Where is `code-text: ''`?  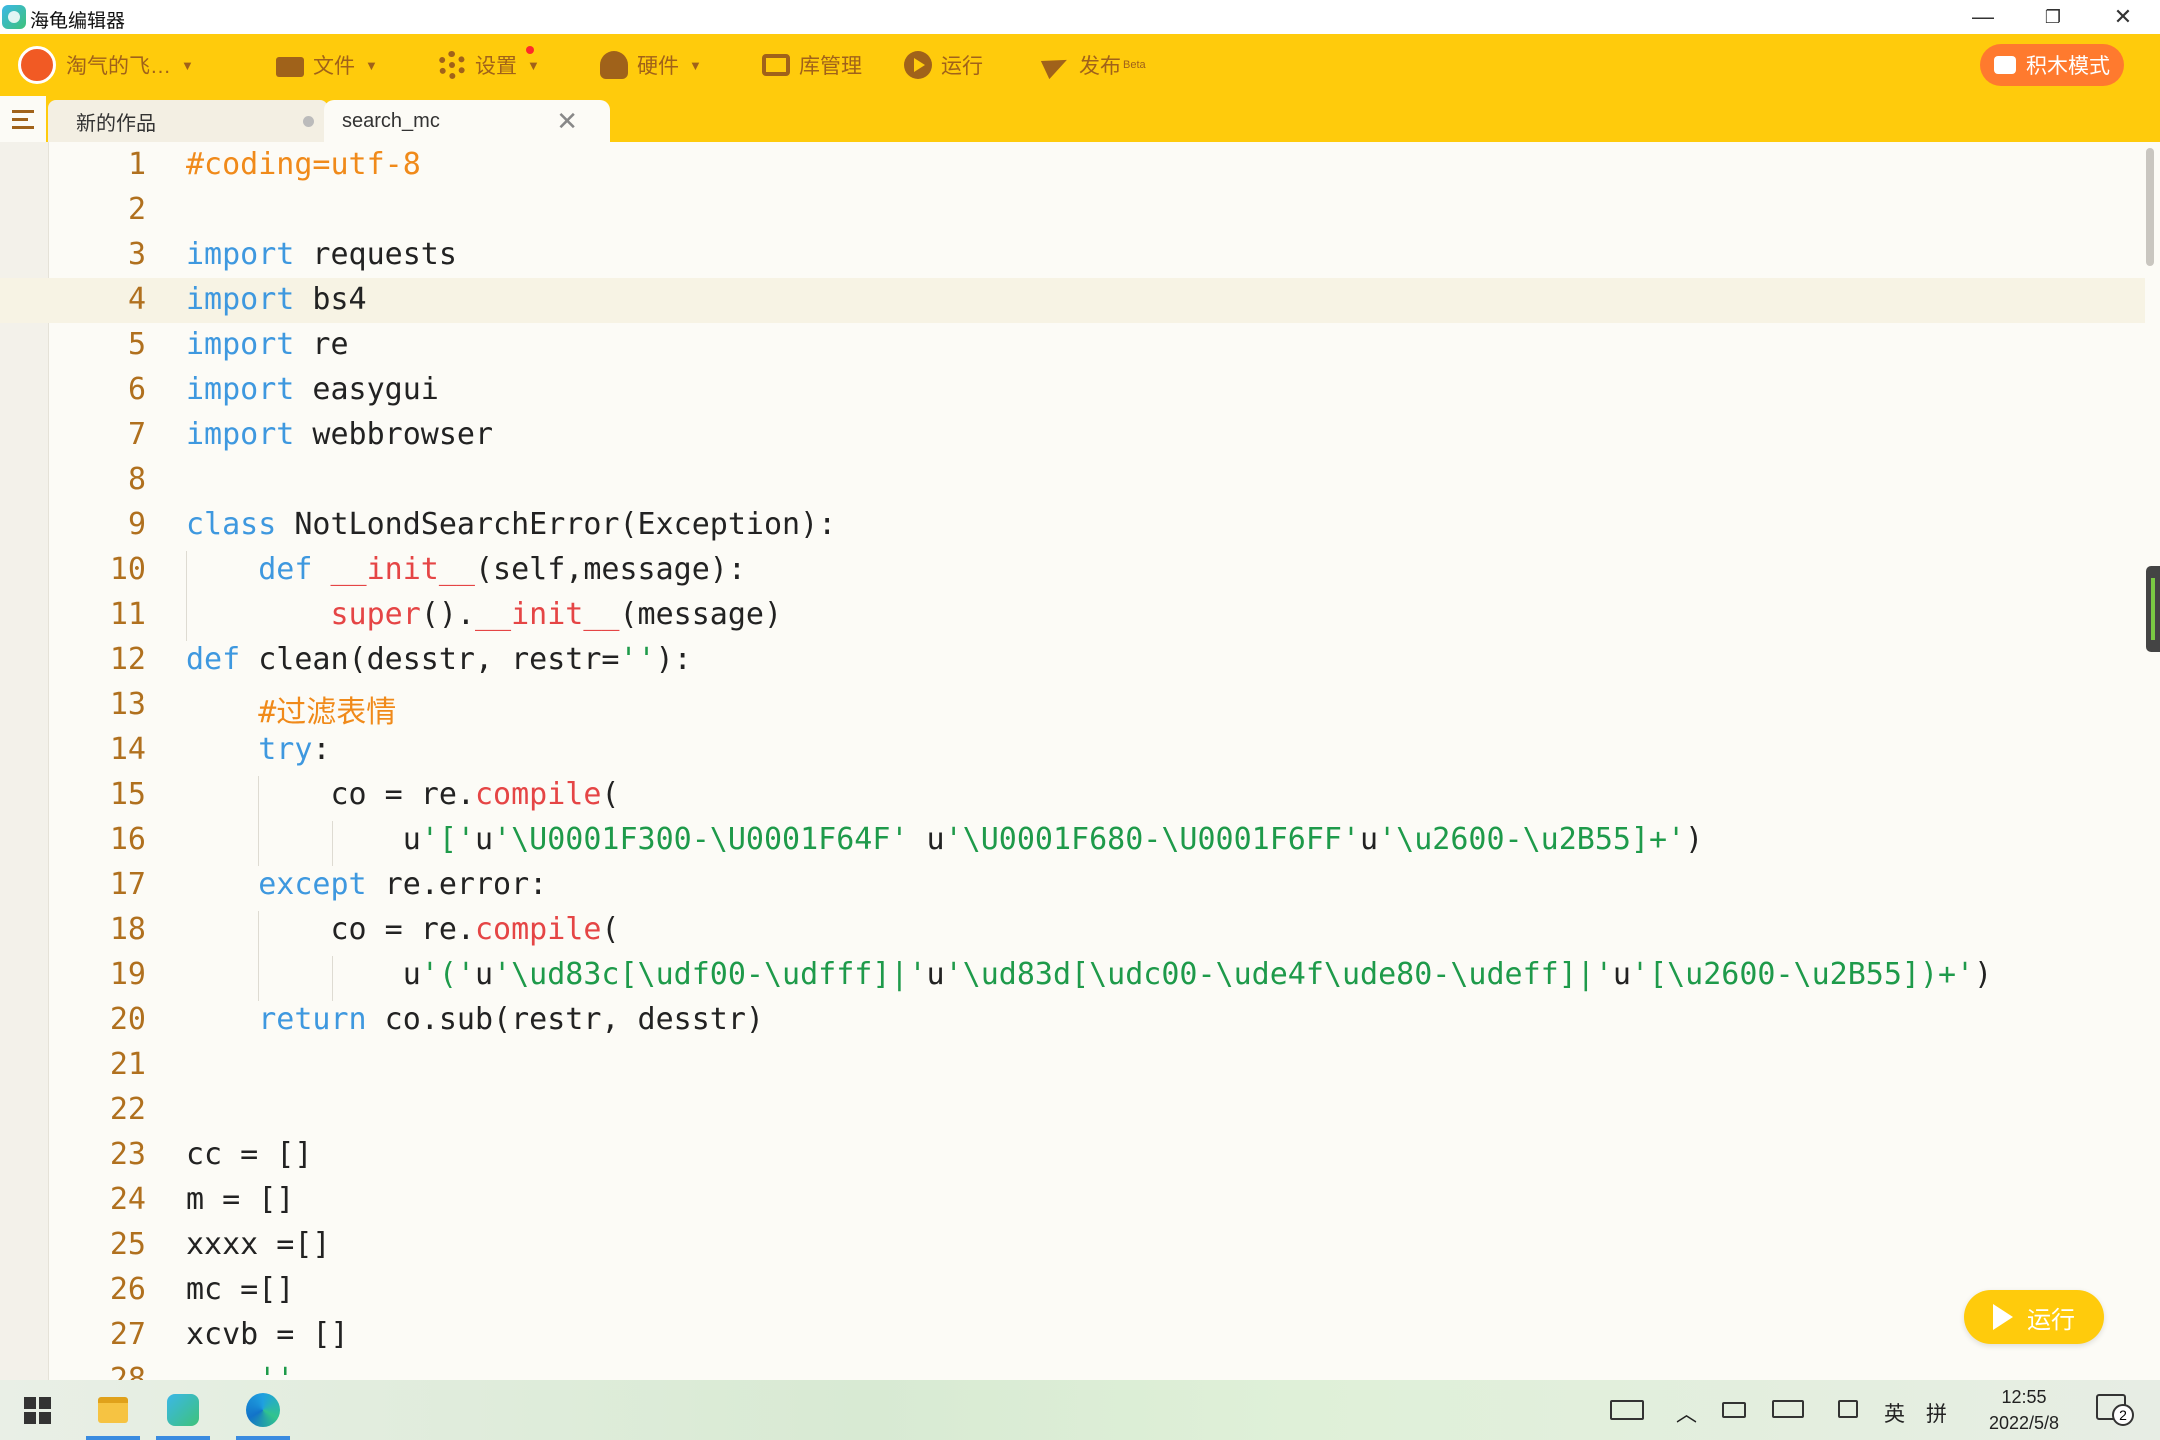
code-text: '' is located at coordinates (240, 1371).